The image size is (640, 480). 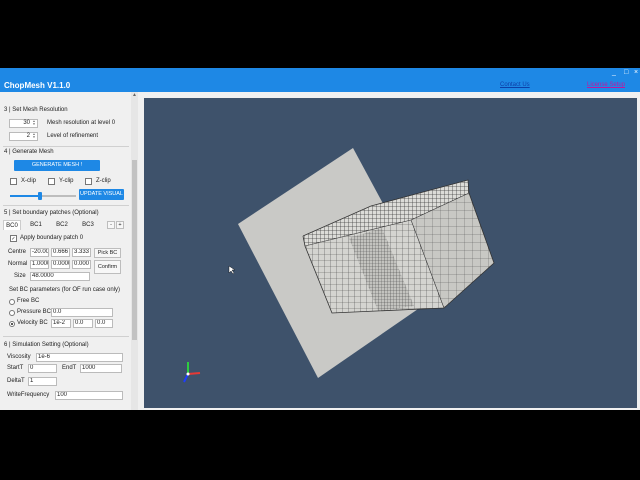 What do you see at coordinates (60, 252) in the screenshot?
I see `centre-y-input: 0.666` at bounding box center [60, 252].